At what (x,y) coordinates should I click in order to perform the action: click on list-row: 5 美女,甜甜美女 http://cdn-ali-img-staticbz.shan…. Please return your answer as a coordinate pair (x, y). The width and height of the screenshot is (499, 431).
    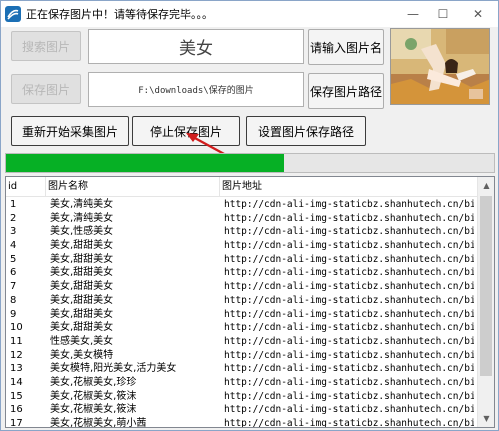
    Looking at the image, I should click on (242, 260).